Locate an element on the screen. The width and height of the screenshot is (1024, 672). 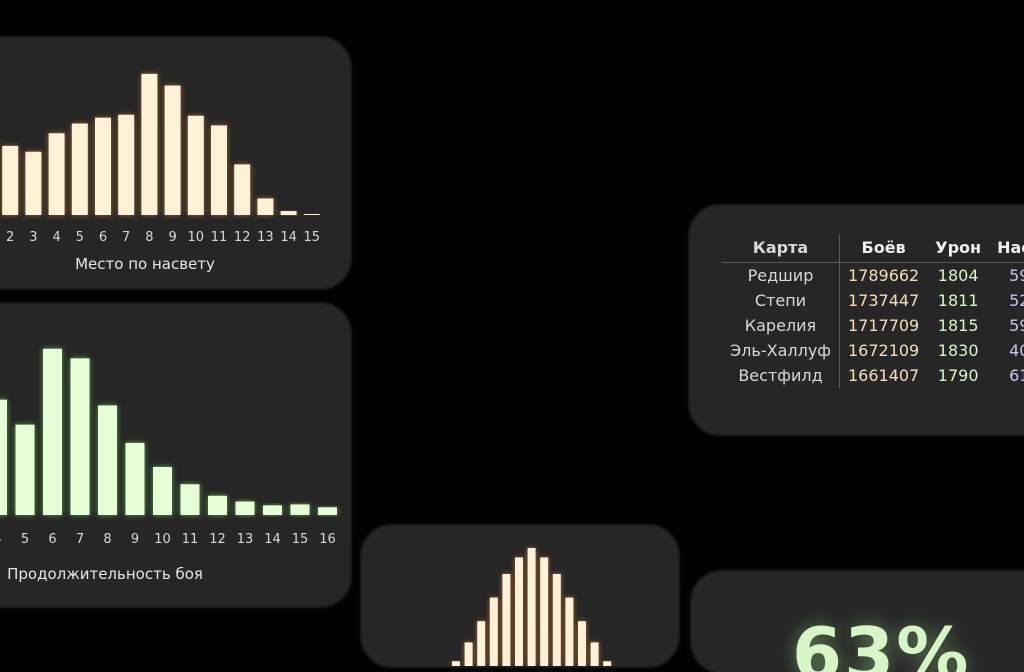
damage-cell: 1830 is located at coordinates (958, 350).